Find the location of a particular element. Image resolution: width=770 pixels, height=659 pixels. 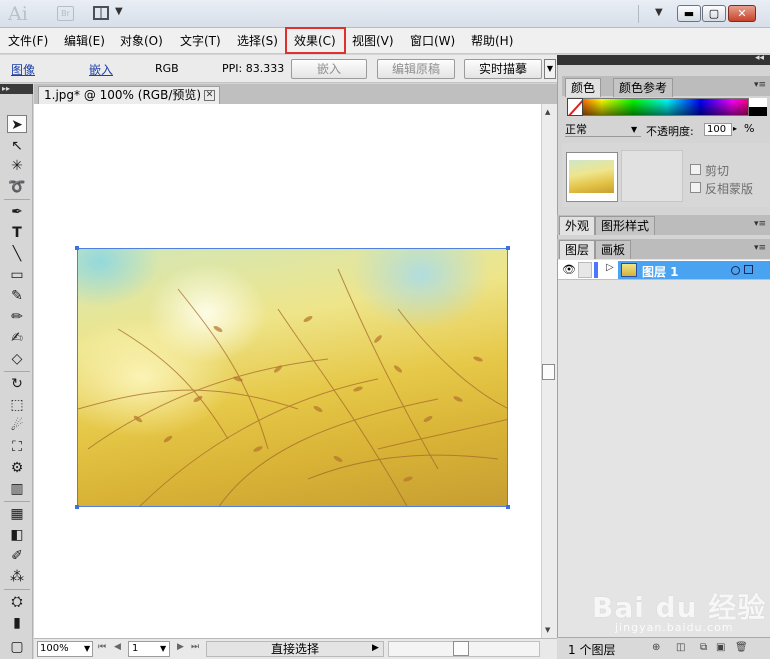

shape-builder-tool-icon: ⚙ is located at coordinates (17, 468).